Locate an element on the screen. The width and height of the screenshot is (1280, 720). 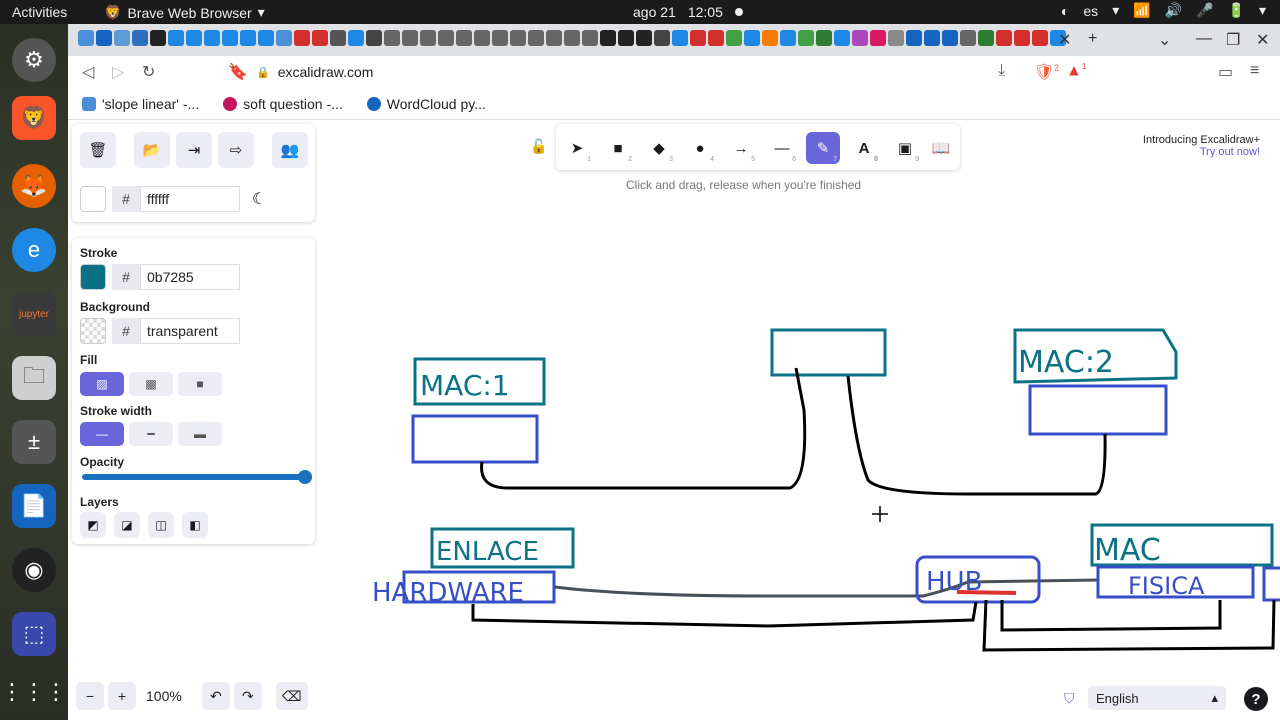
fisica-text: FISICA is located at coordinates (1166, 586).